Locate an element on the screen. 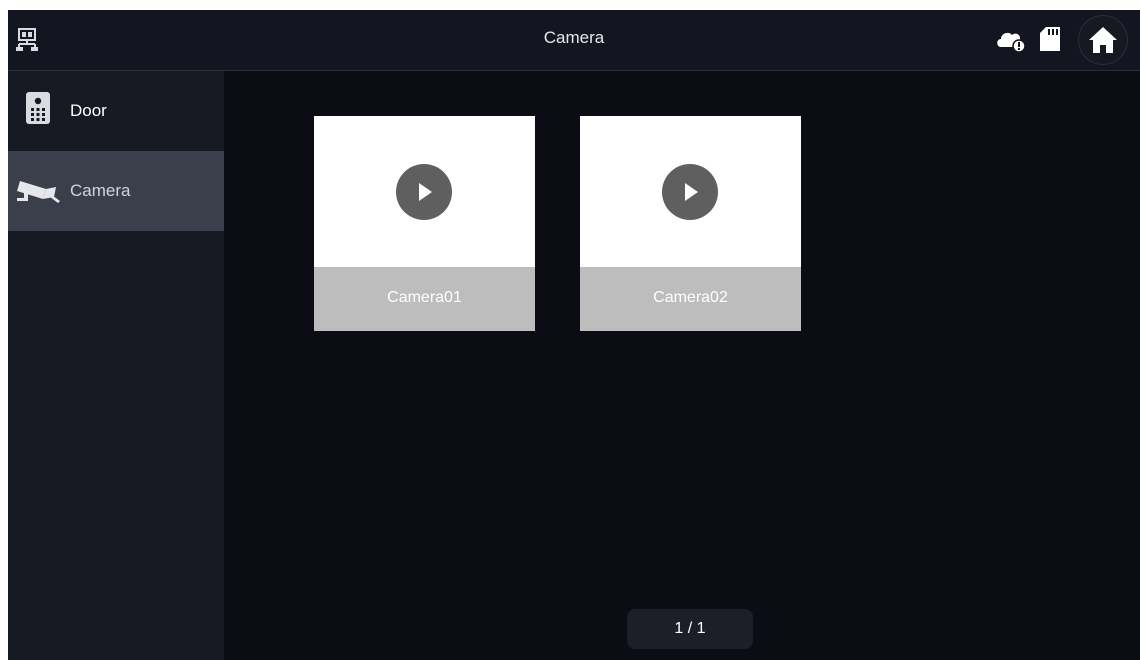 The width and height of the screenshot is (1140, 660). top-bar: Camera is located at coordinates (574, 40).